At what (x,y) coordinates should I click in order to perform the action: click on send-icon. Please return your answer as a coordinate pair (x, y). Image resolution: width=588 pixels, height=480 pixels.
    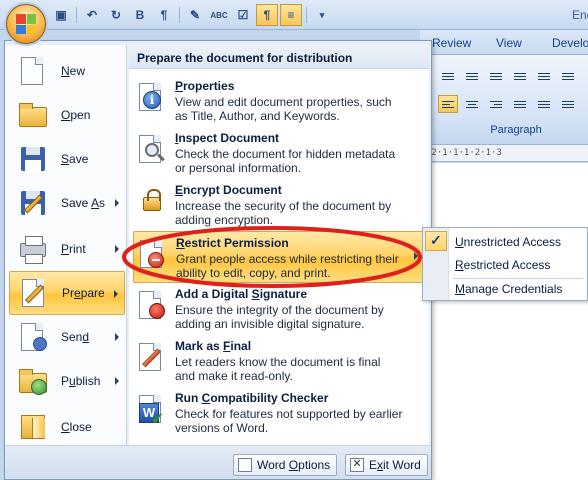
    Looking at the image, I should click on (33, 337).